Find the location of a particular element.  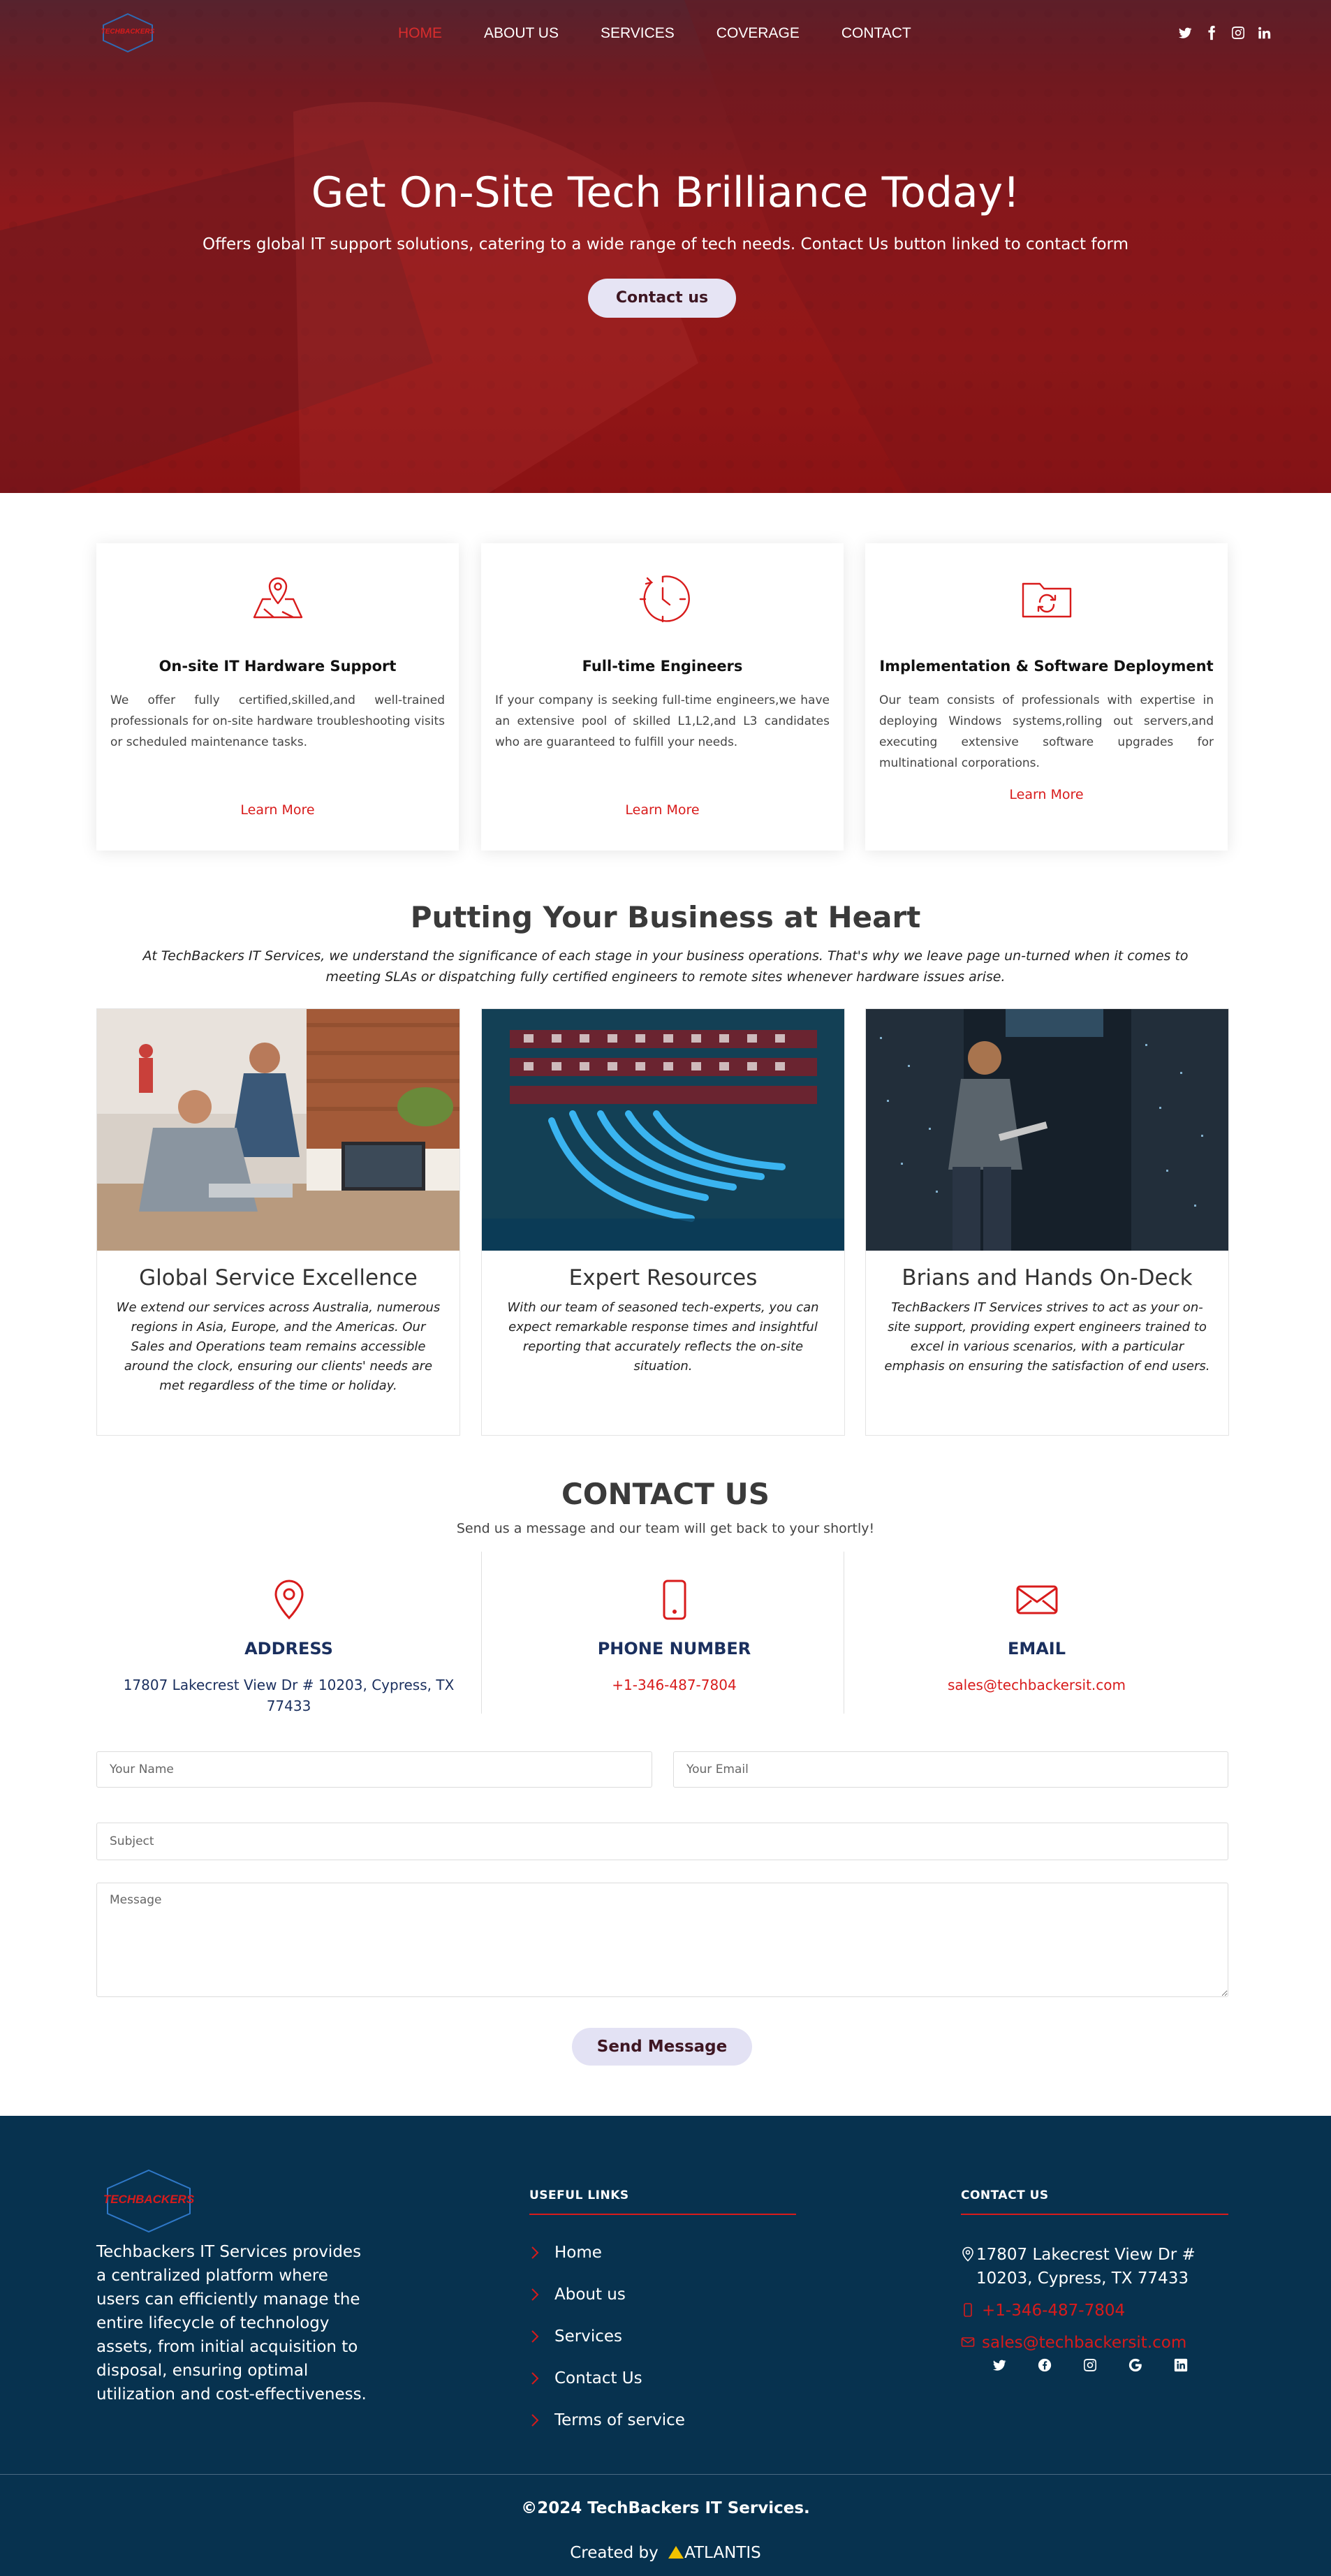

footer-logo-text: TECHBACKERS is located at coordinates (149, 2199).